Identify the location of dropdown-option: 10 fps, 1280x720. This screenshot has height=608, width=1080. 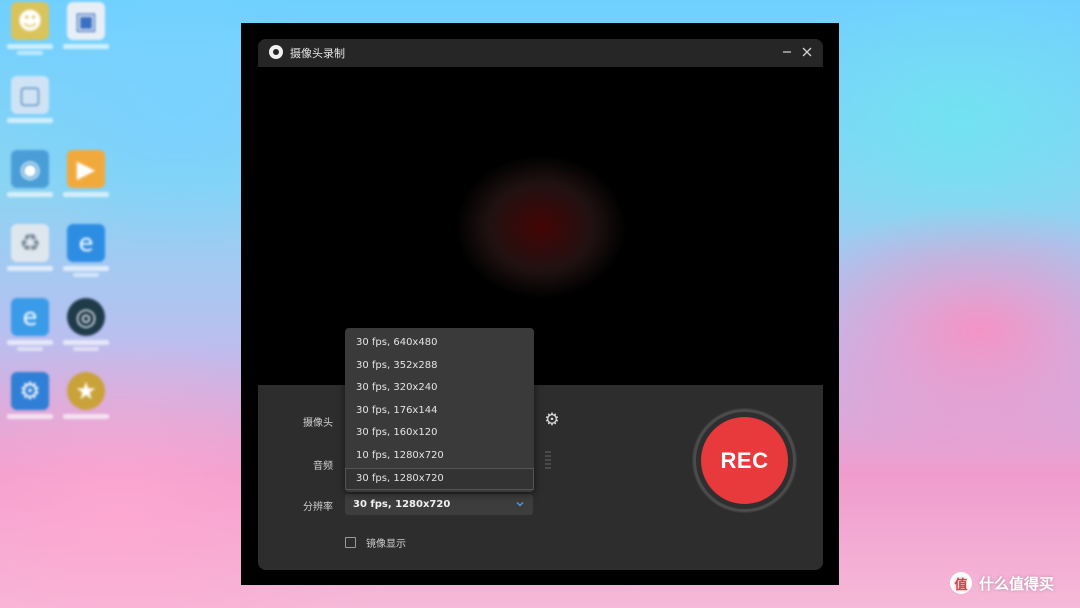
(439, 456).